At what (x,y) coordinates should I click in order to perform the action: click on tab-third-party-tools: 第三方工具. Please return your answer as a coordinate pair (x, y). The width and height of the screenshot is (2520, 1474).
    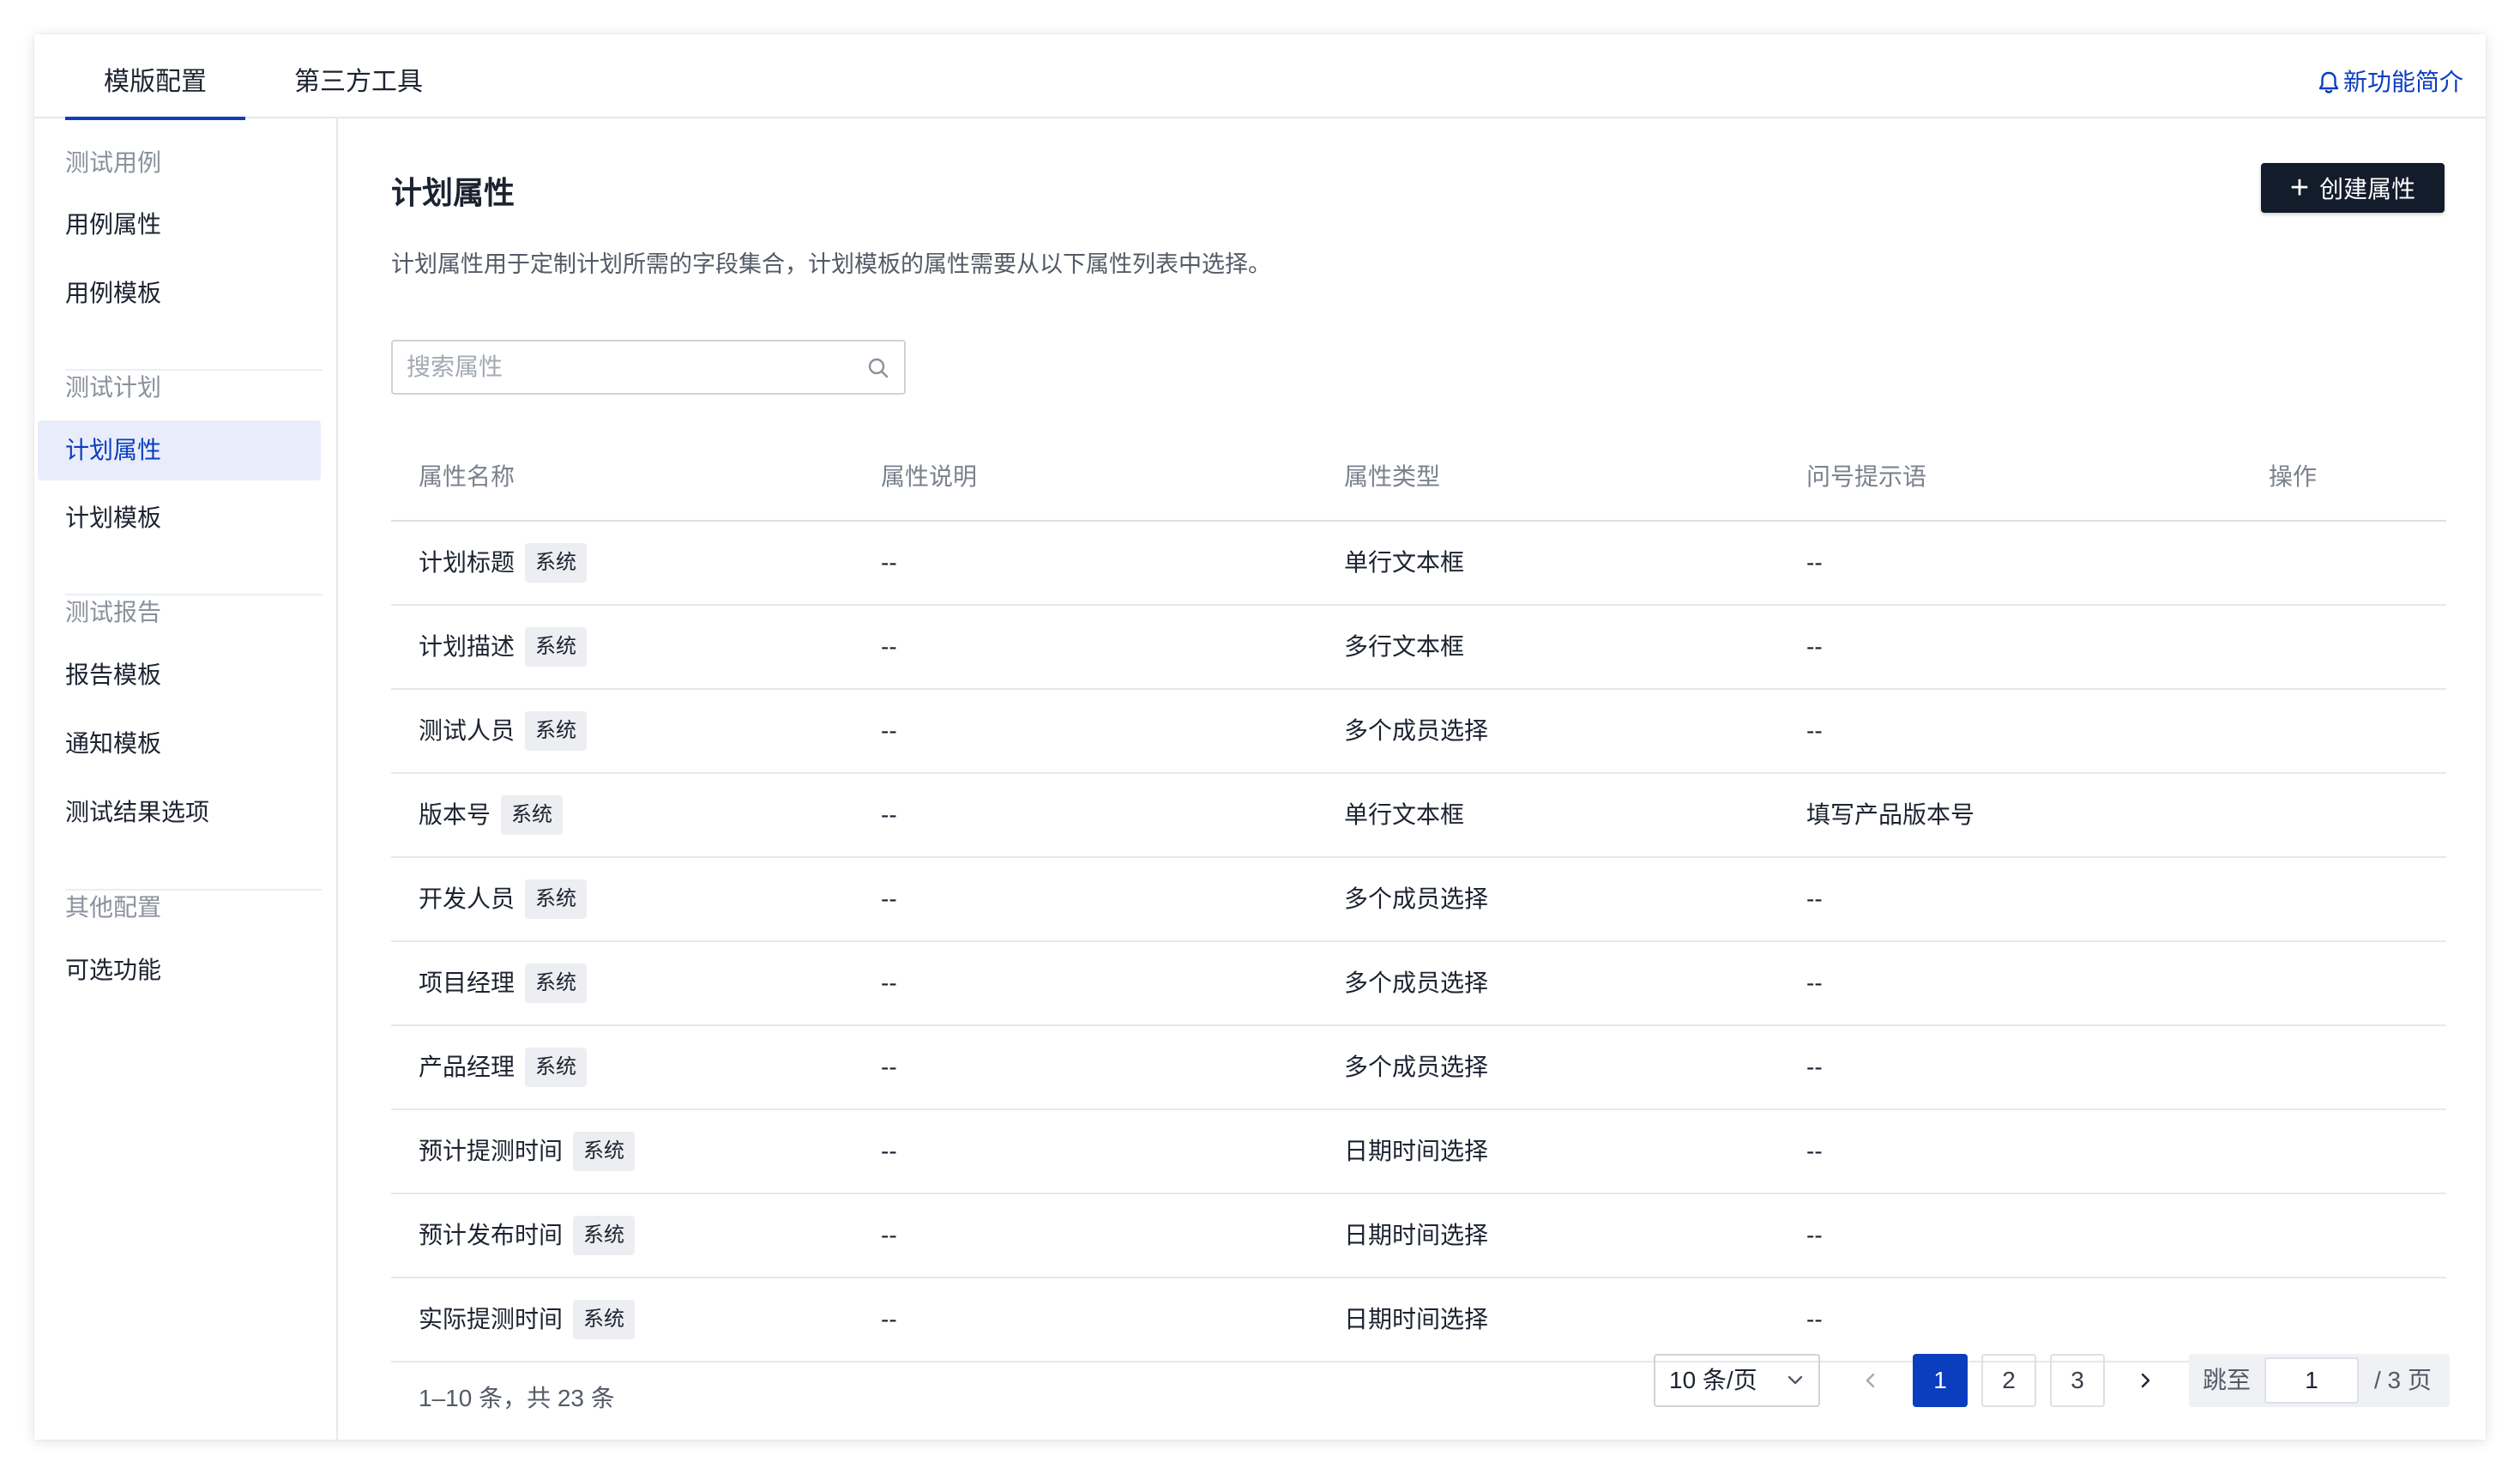
    Looking at the image, I should click on (358, 76).